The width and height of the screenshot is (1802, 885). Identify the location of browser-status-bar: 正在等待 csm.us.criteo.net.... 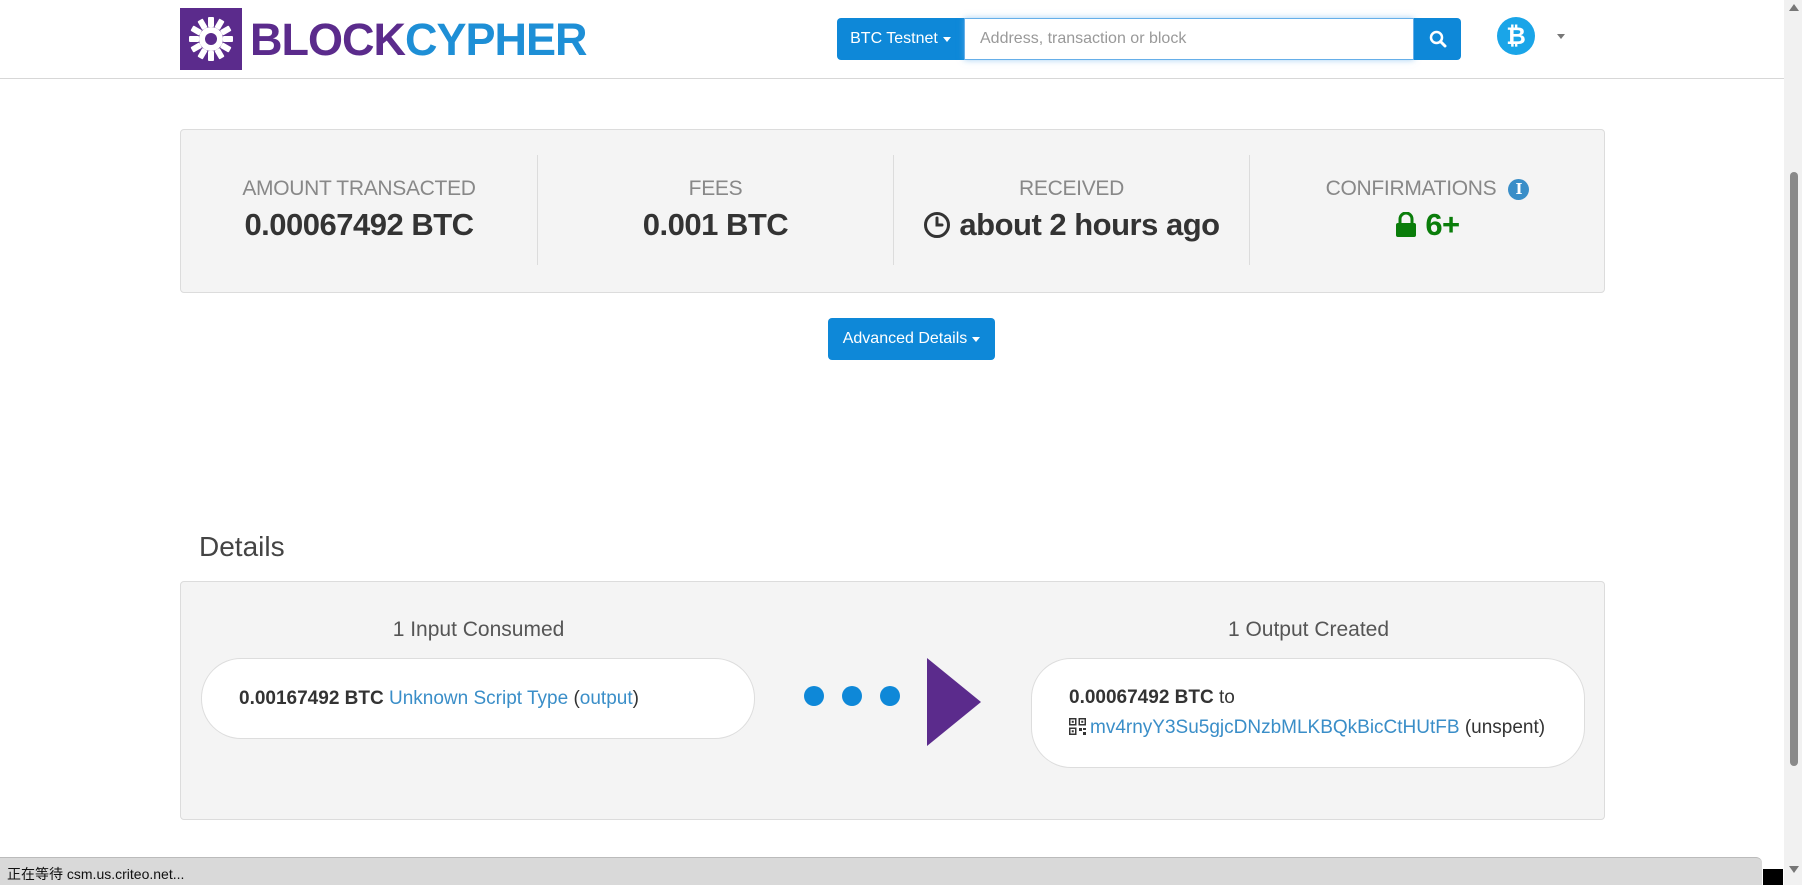
(881, 871).